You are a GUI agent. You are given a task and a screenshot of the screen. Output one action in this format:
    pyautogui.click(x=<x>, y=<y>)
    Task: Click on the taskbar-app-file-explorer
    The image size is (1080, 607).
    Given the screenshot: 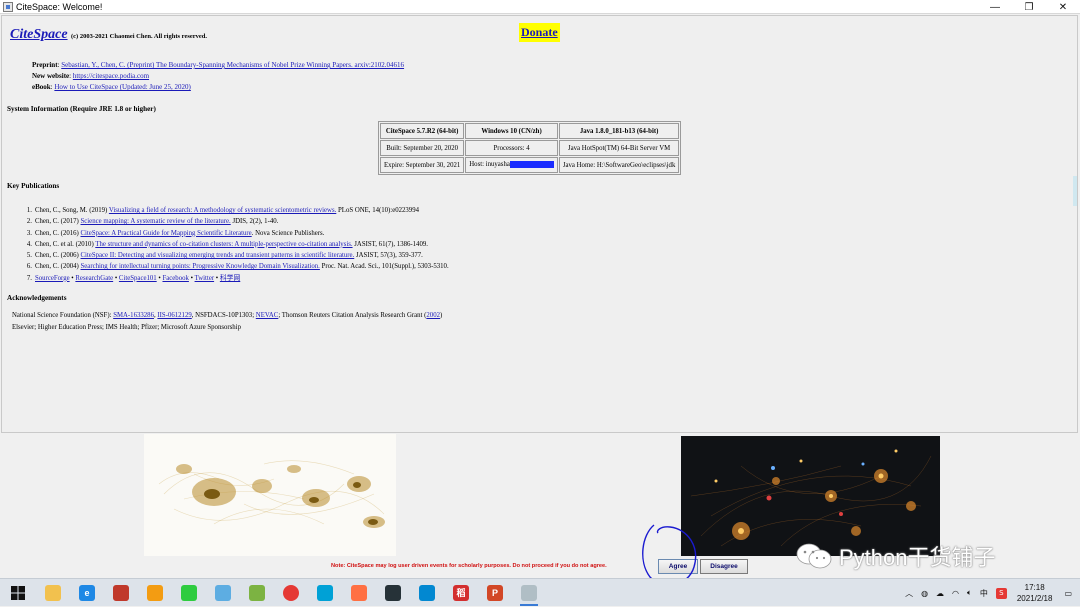 What is the action you would take?
    pyautogui.click(x=53, y=593)
    